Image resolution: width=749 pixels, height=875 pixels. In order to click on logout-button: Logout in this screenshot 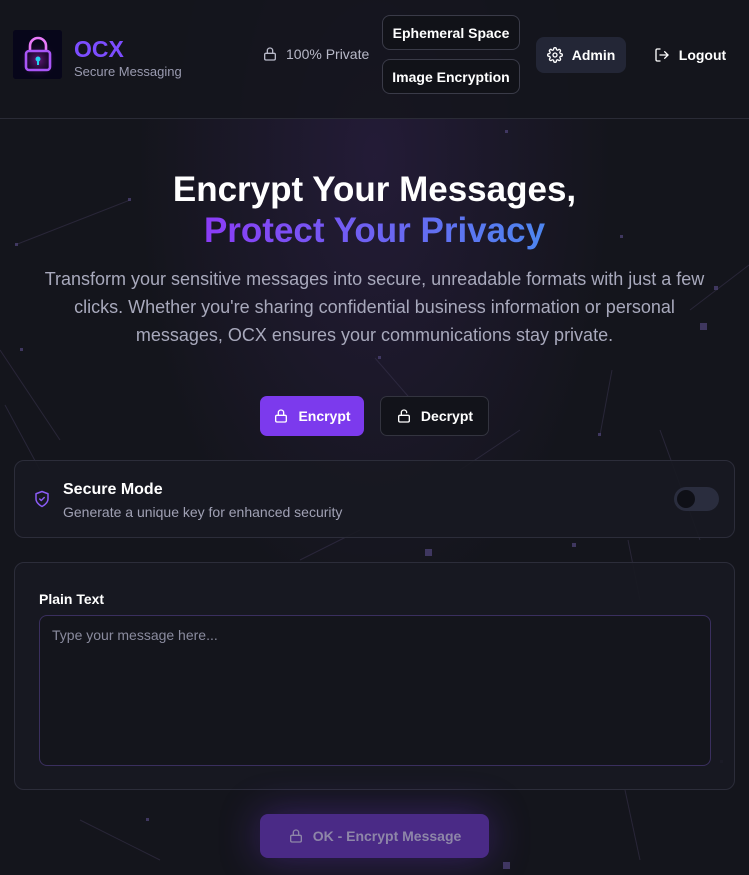, I will do `click(690, 55)`.